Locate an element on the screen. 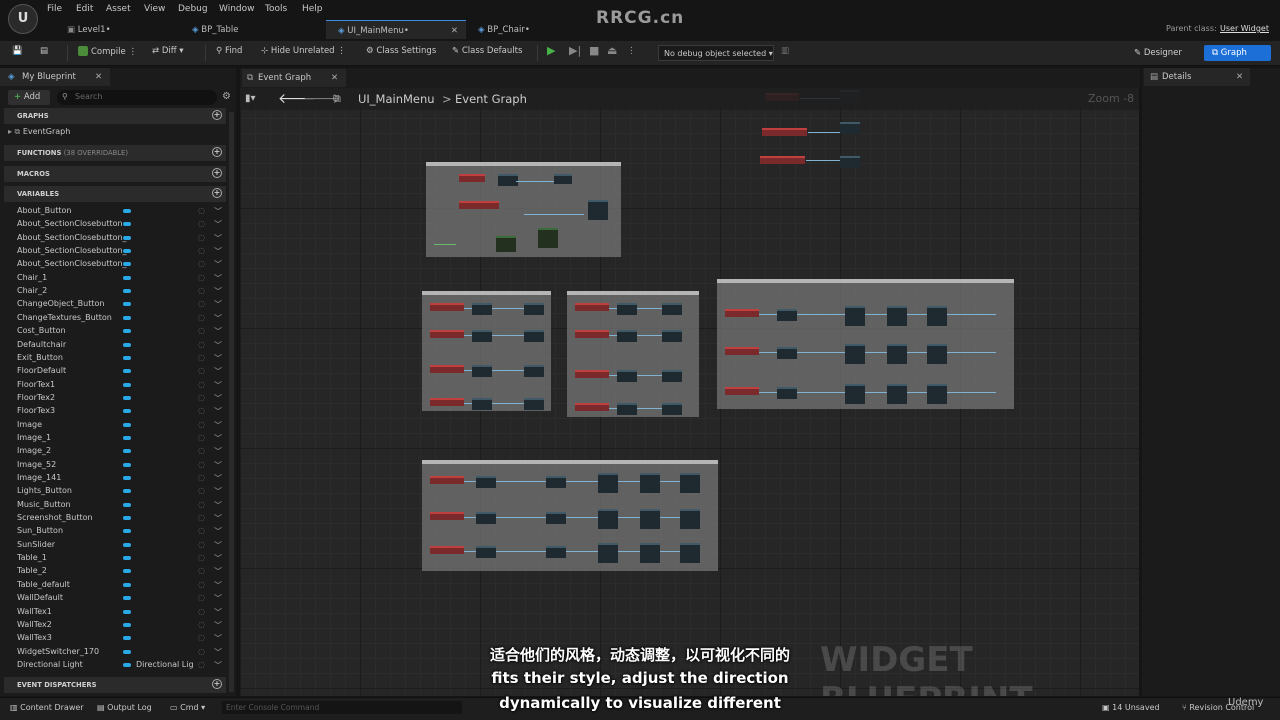  menu-tools: Tools is located at coordinates (276, 9).